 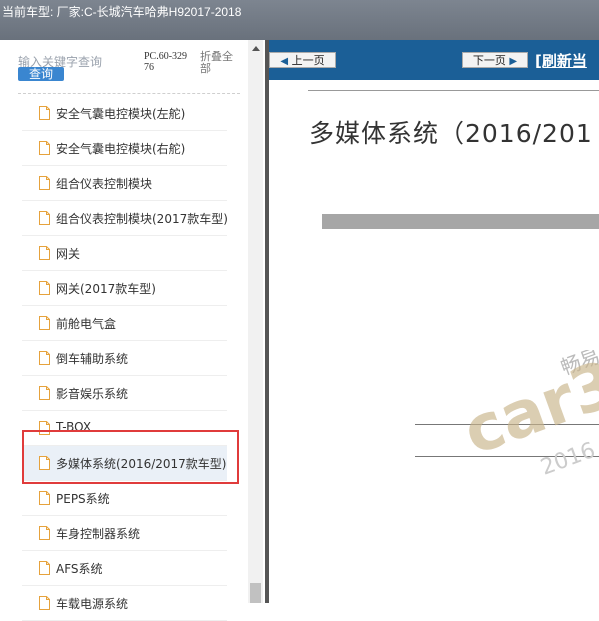 What do you see at coordinates (122, 12) in the screenshot?
I see `current-model-label: 当前车型: 厂家:C-长城汽车哈弗H92017-2018` at bounding box center [122, 12].